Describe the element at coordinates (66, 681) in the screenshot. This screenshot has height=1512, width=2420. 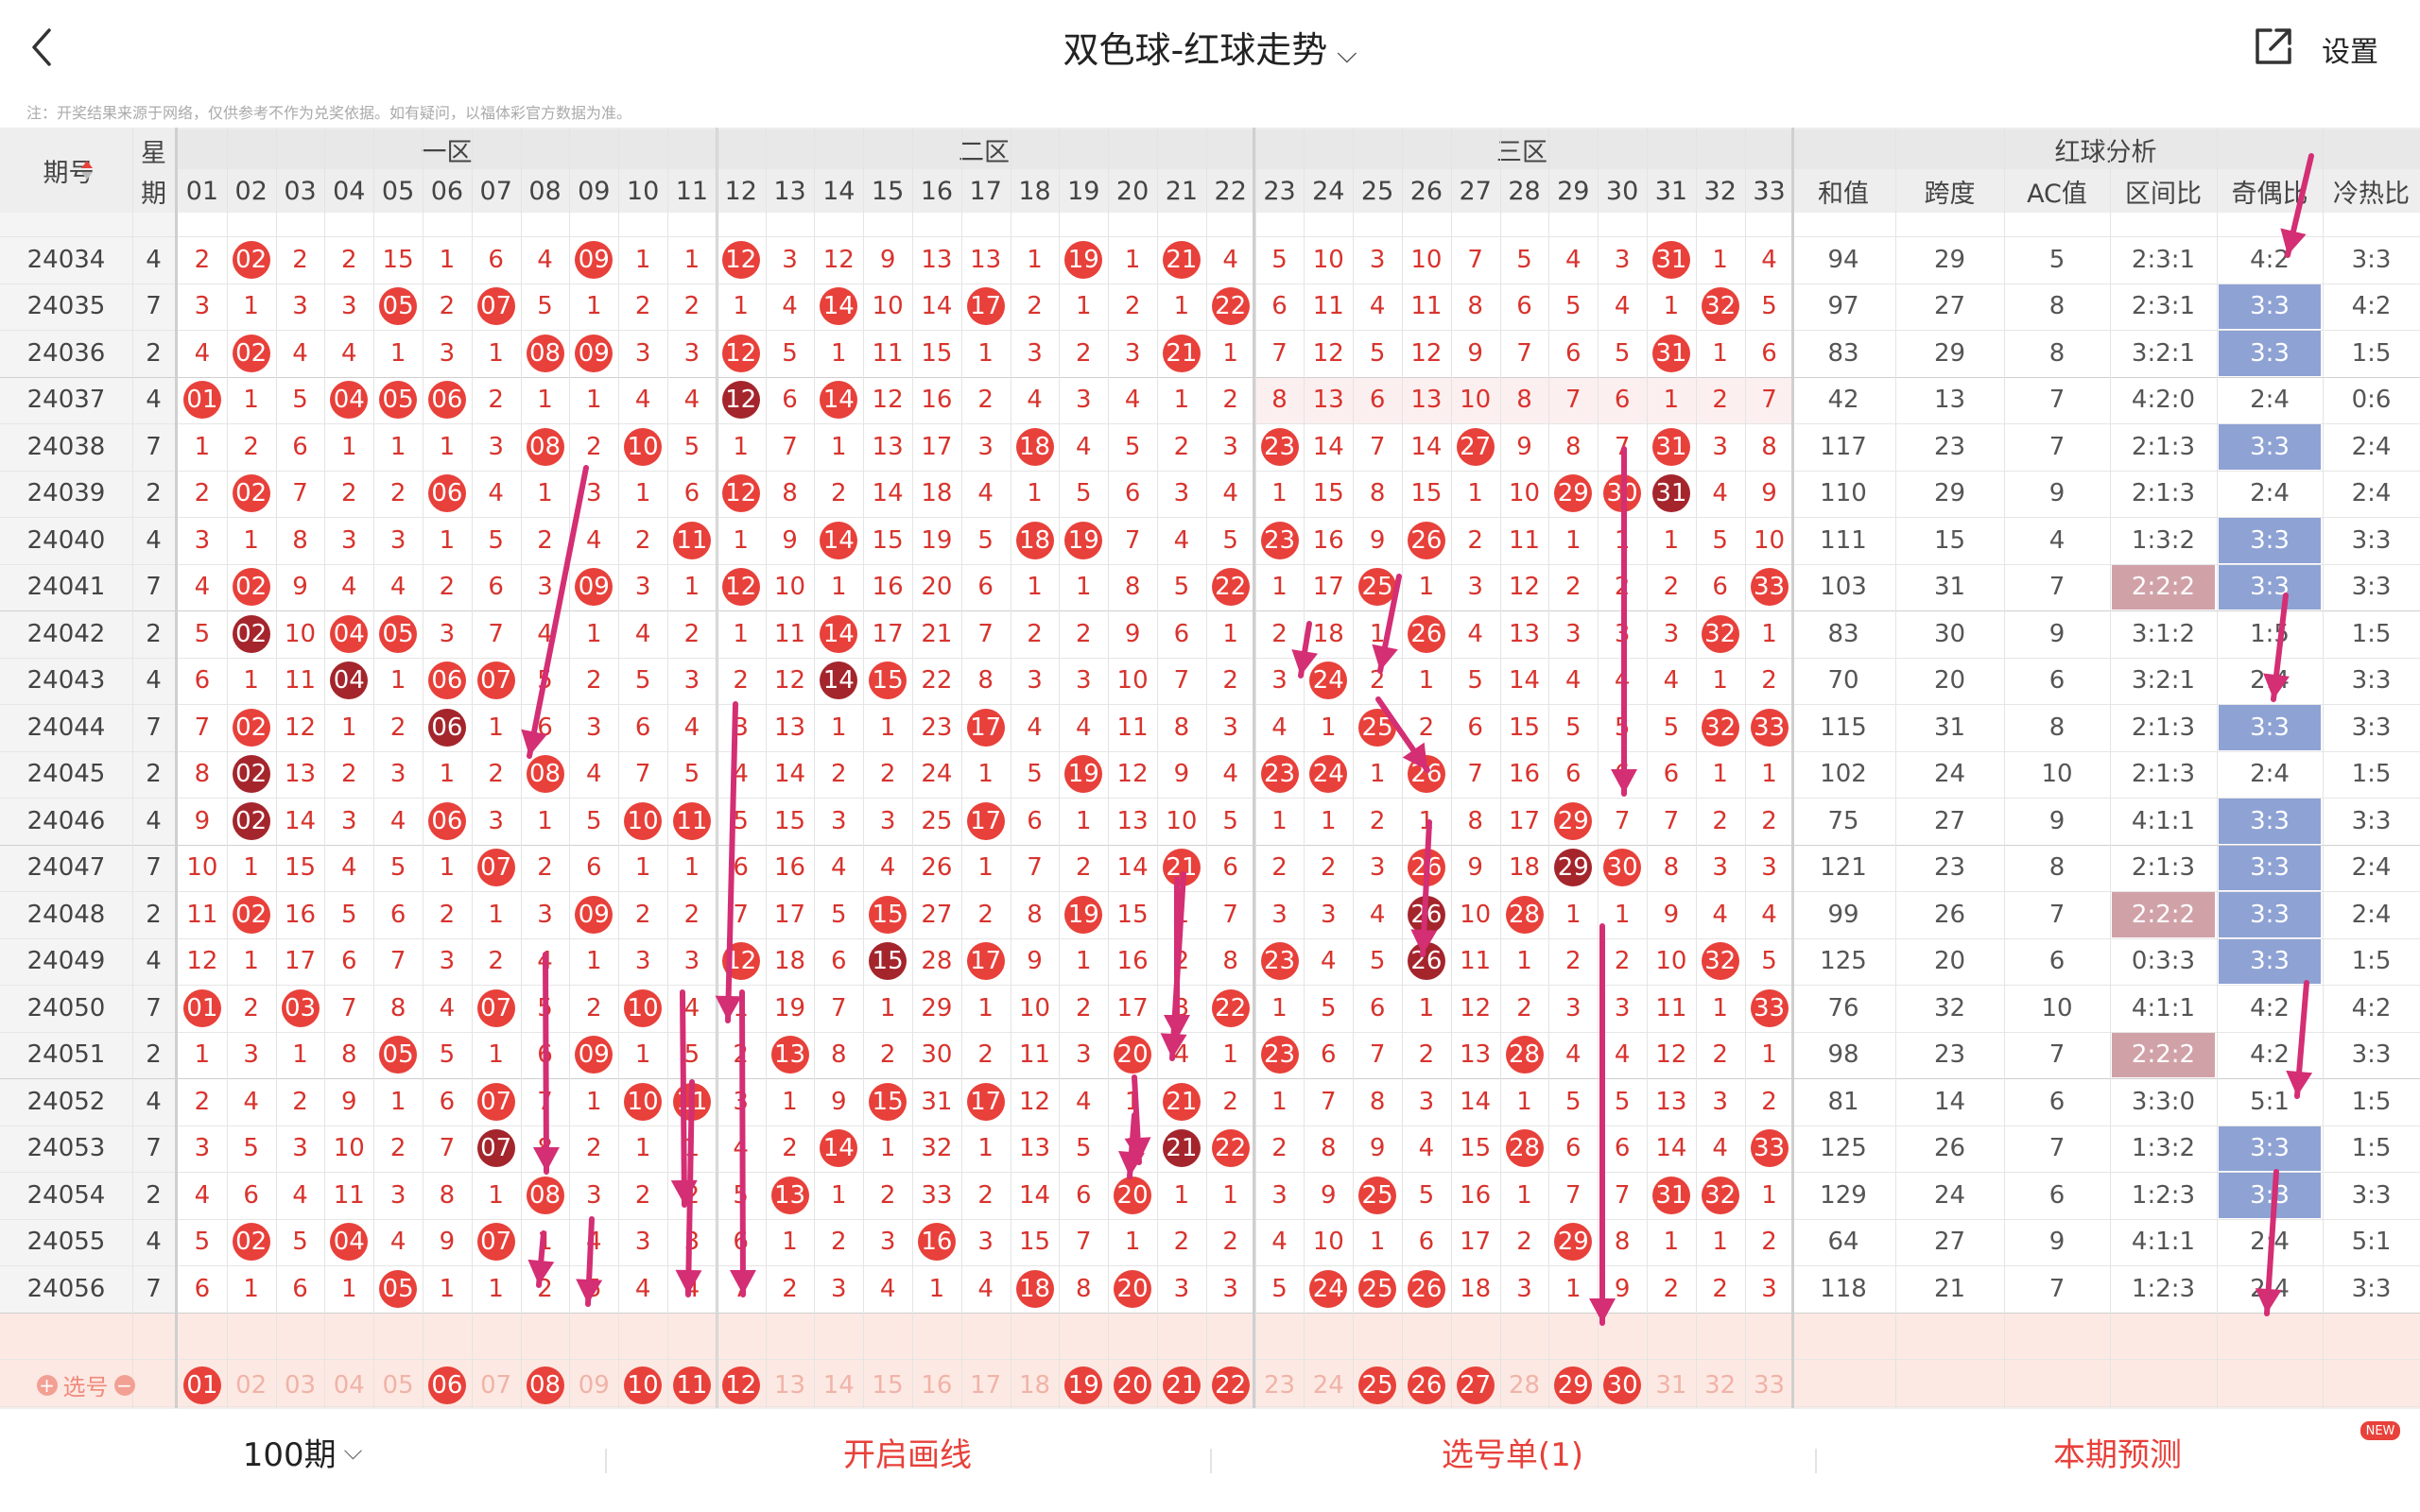
I see `period-cell: 24043` at that location.